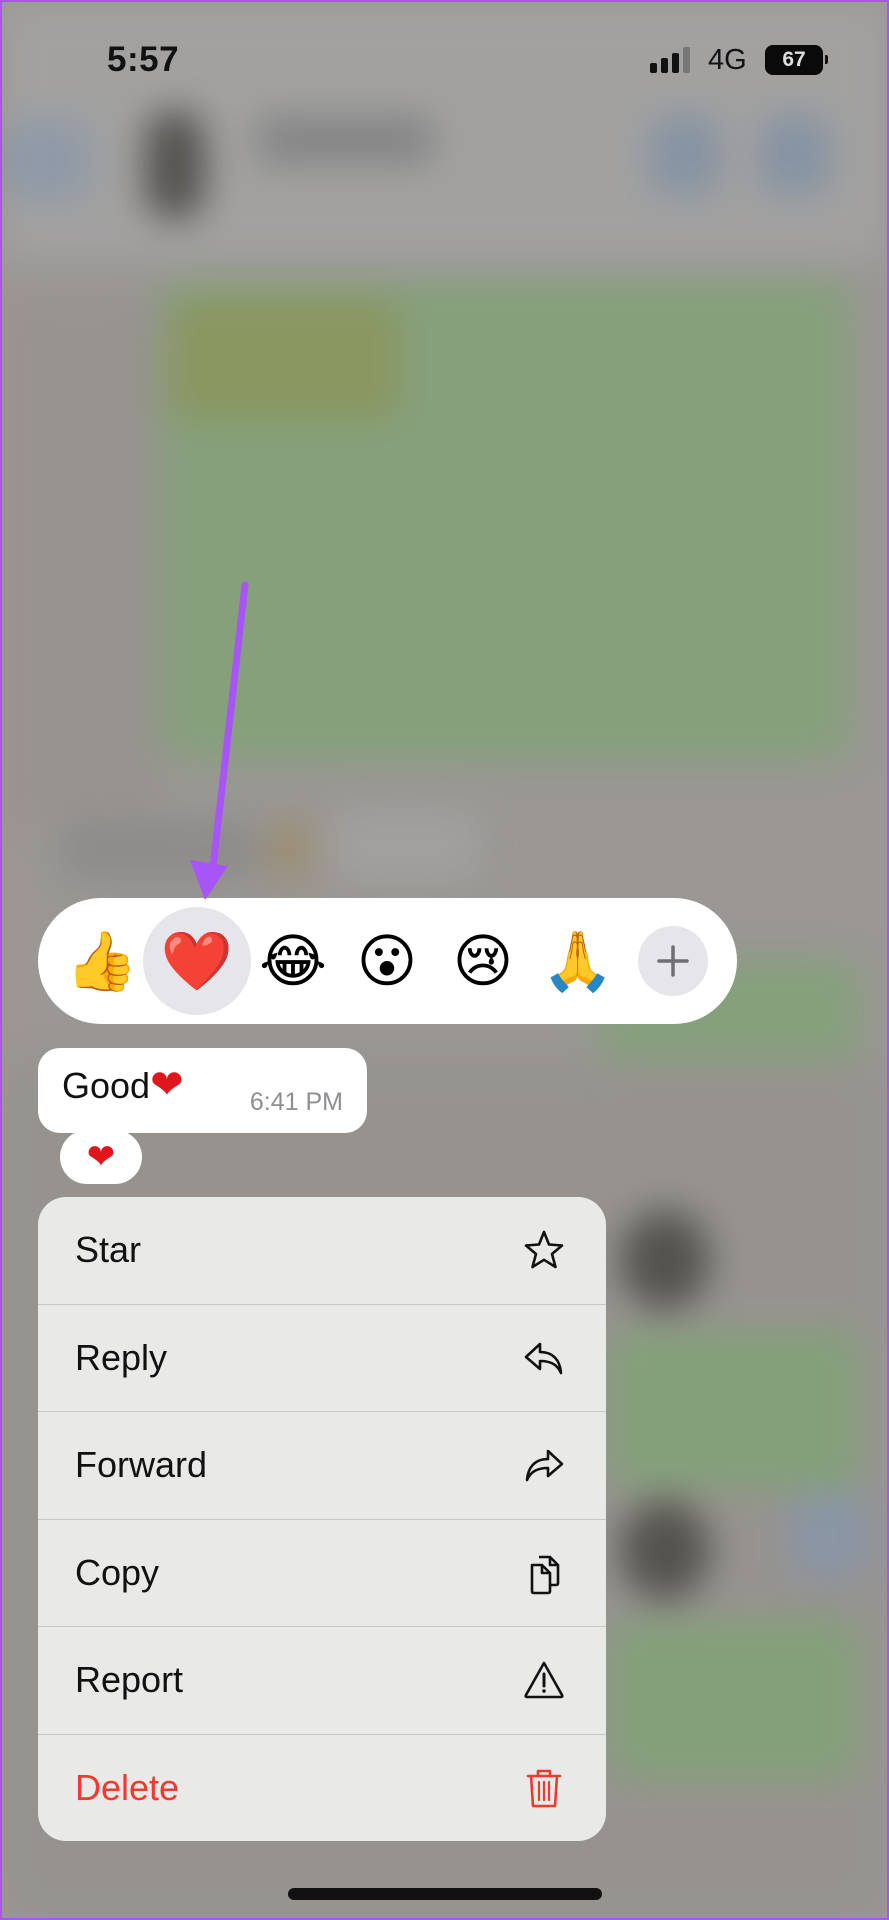 This screenshot has height=1920, width=889. Describe the element at coordinates (108, 1250) in the screenshot. I see `menu-item-label: Star` at that location.